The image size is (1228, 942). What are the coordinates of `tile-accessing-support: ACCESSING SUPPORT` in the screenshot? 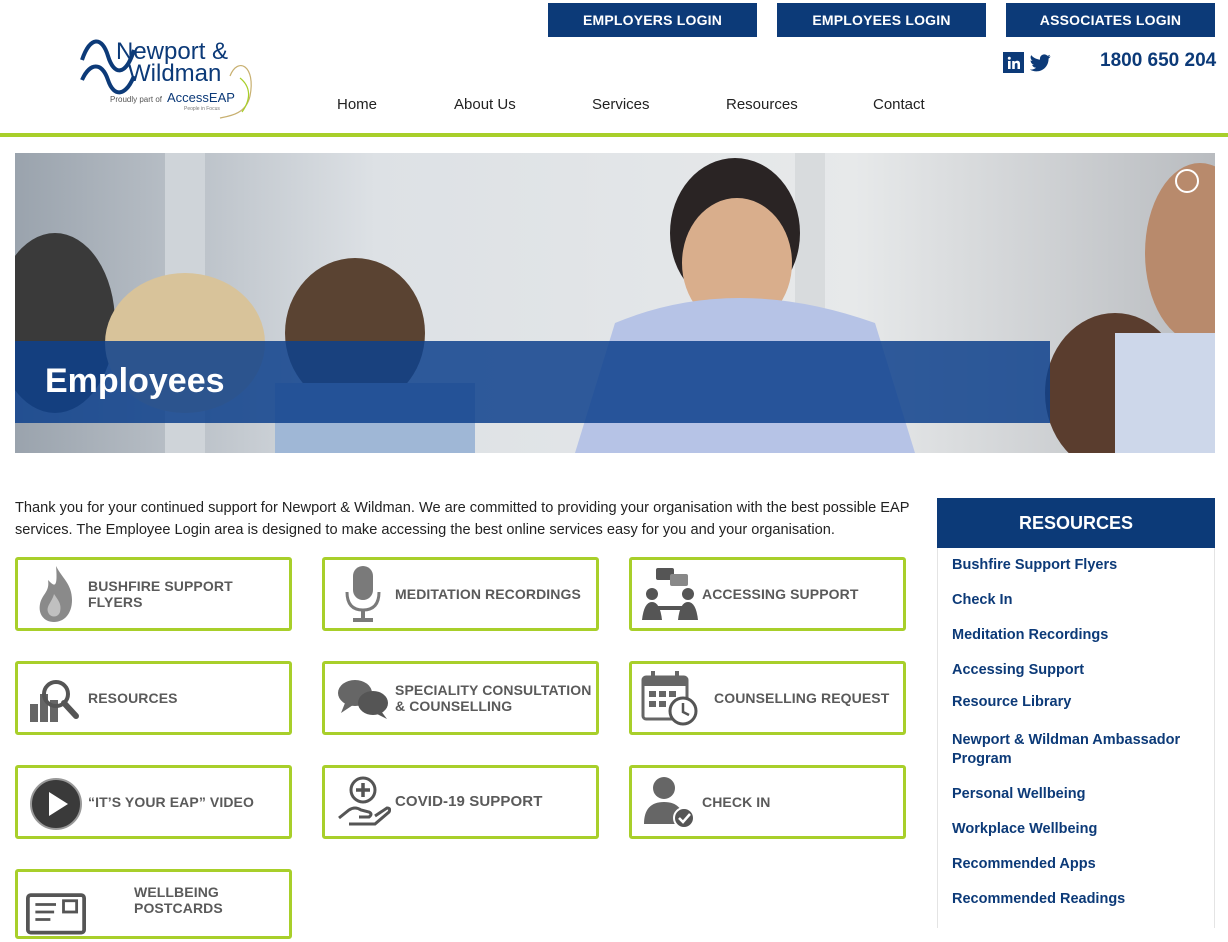 It's located at (767, 594).